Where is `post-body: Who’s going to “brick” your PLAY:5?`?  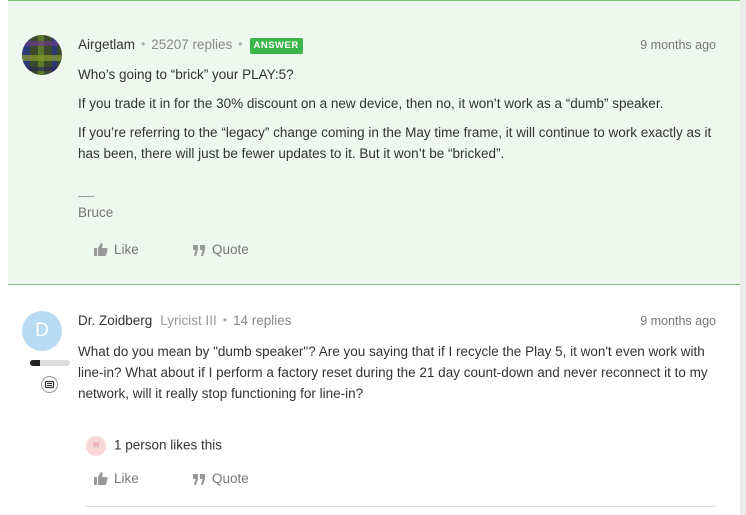
post-body: Who’s going to “brick” your PLAY:5? is located at coordinates (397, 74).